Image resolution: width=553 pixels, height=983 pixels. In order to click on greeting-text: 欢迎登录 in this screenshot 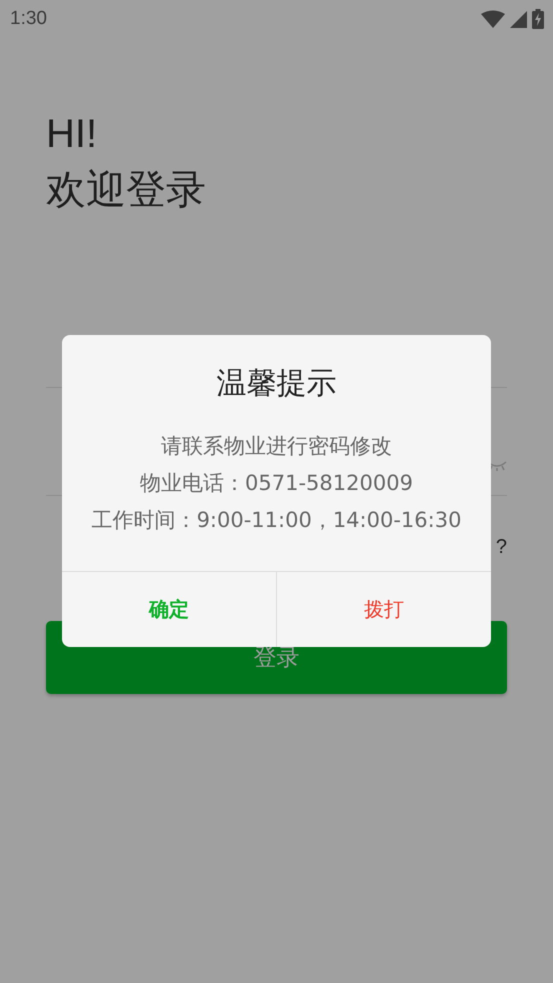, I will do `click(126, 190)`.